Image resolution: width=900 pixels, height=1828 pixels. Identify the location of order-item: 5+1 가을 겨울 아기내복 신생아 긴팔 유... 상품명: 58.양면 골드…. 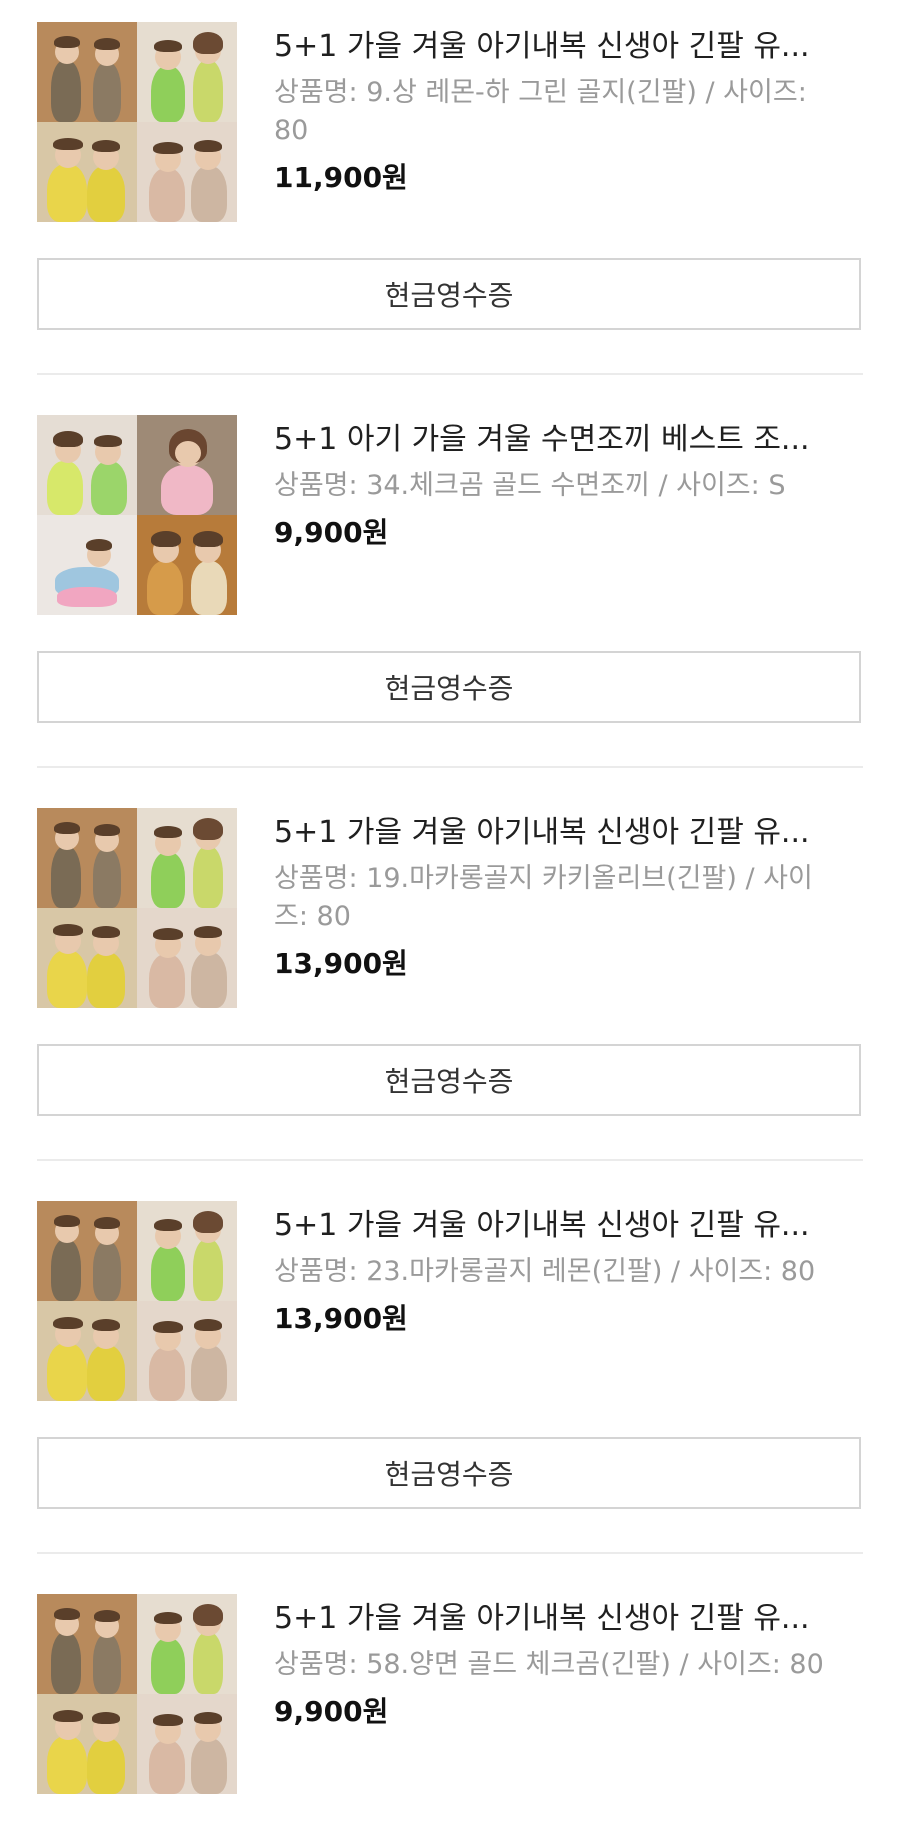
(450, 1694).